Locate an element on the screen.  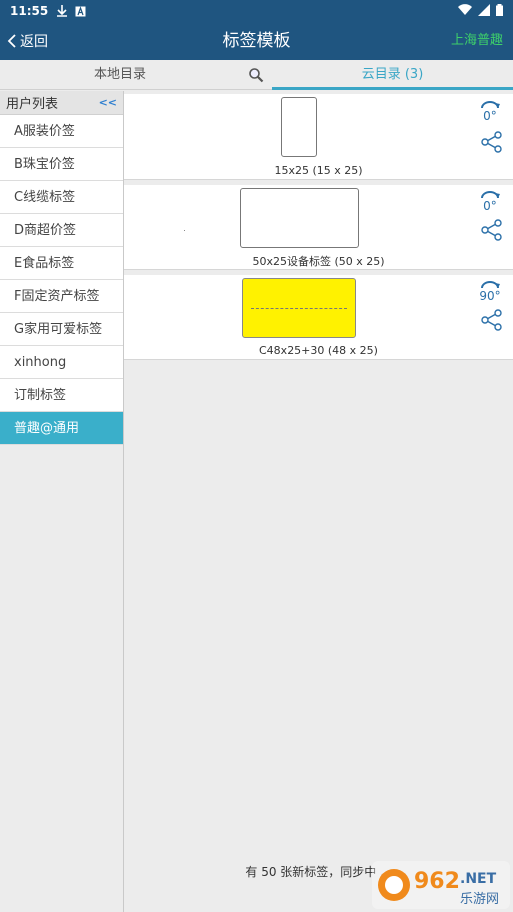
user-list-header: 用户列表 << is located at coordinates (61, 103).